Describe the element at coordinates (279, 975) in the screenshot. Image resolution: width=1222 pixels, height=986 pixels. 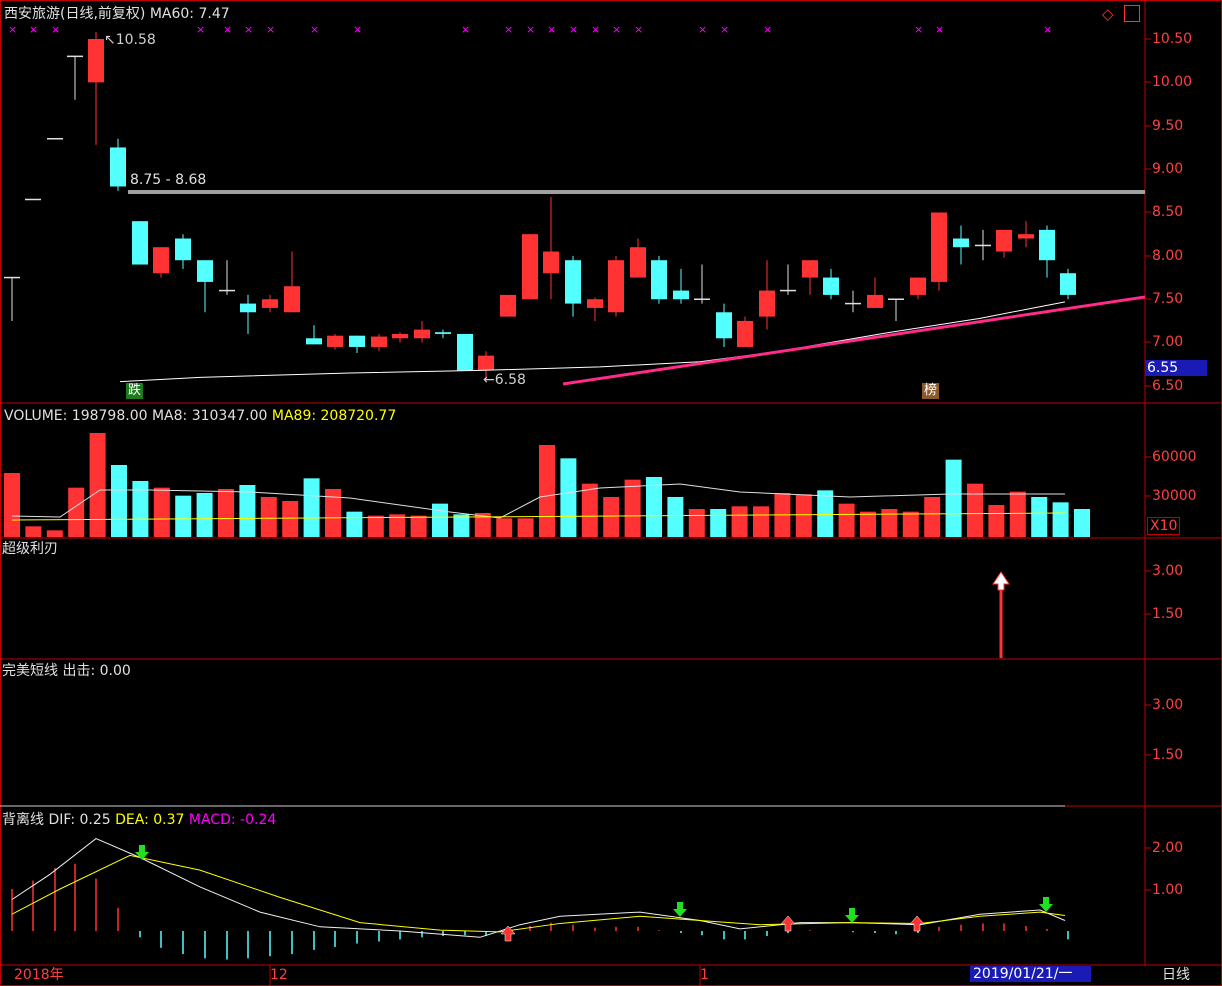
I see `time-label-month: 12` at that location.